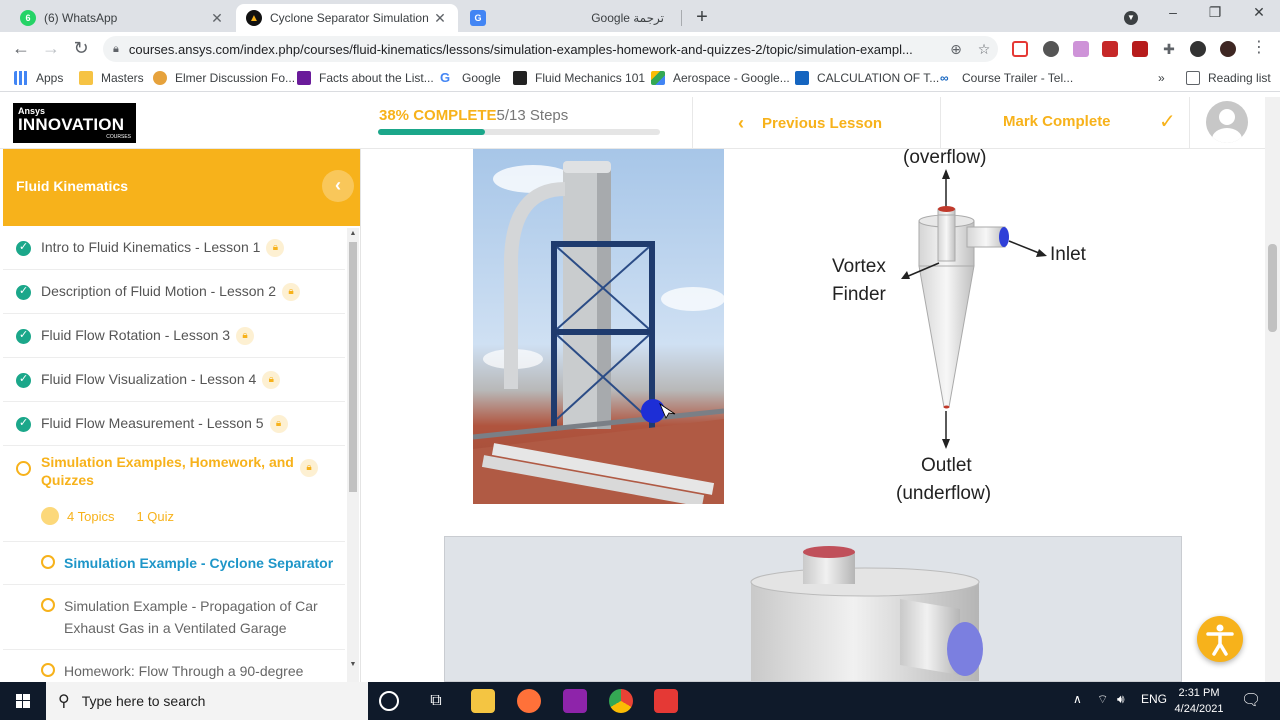 This screenshot has height=725, width=1280. What do you see at coordinates (1169, 49) in the screenshot?
I see `extensions-puzzle-icon: ✚` at bounding box center [1169, 49].